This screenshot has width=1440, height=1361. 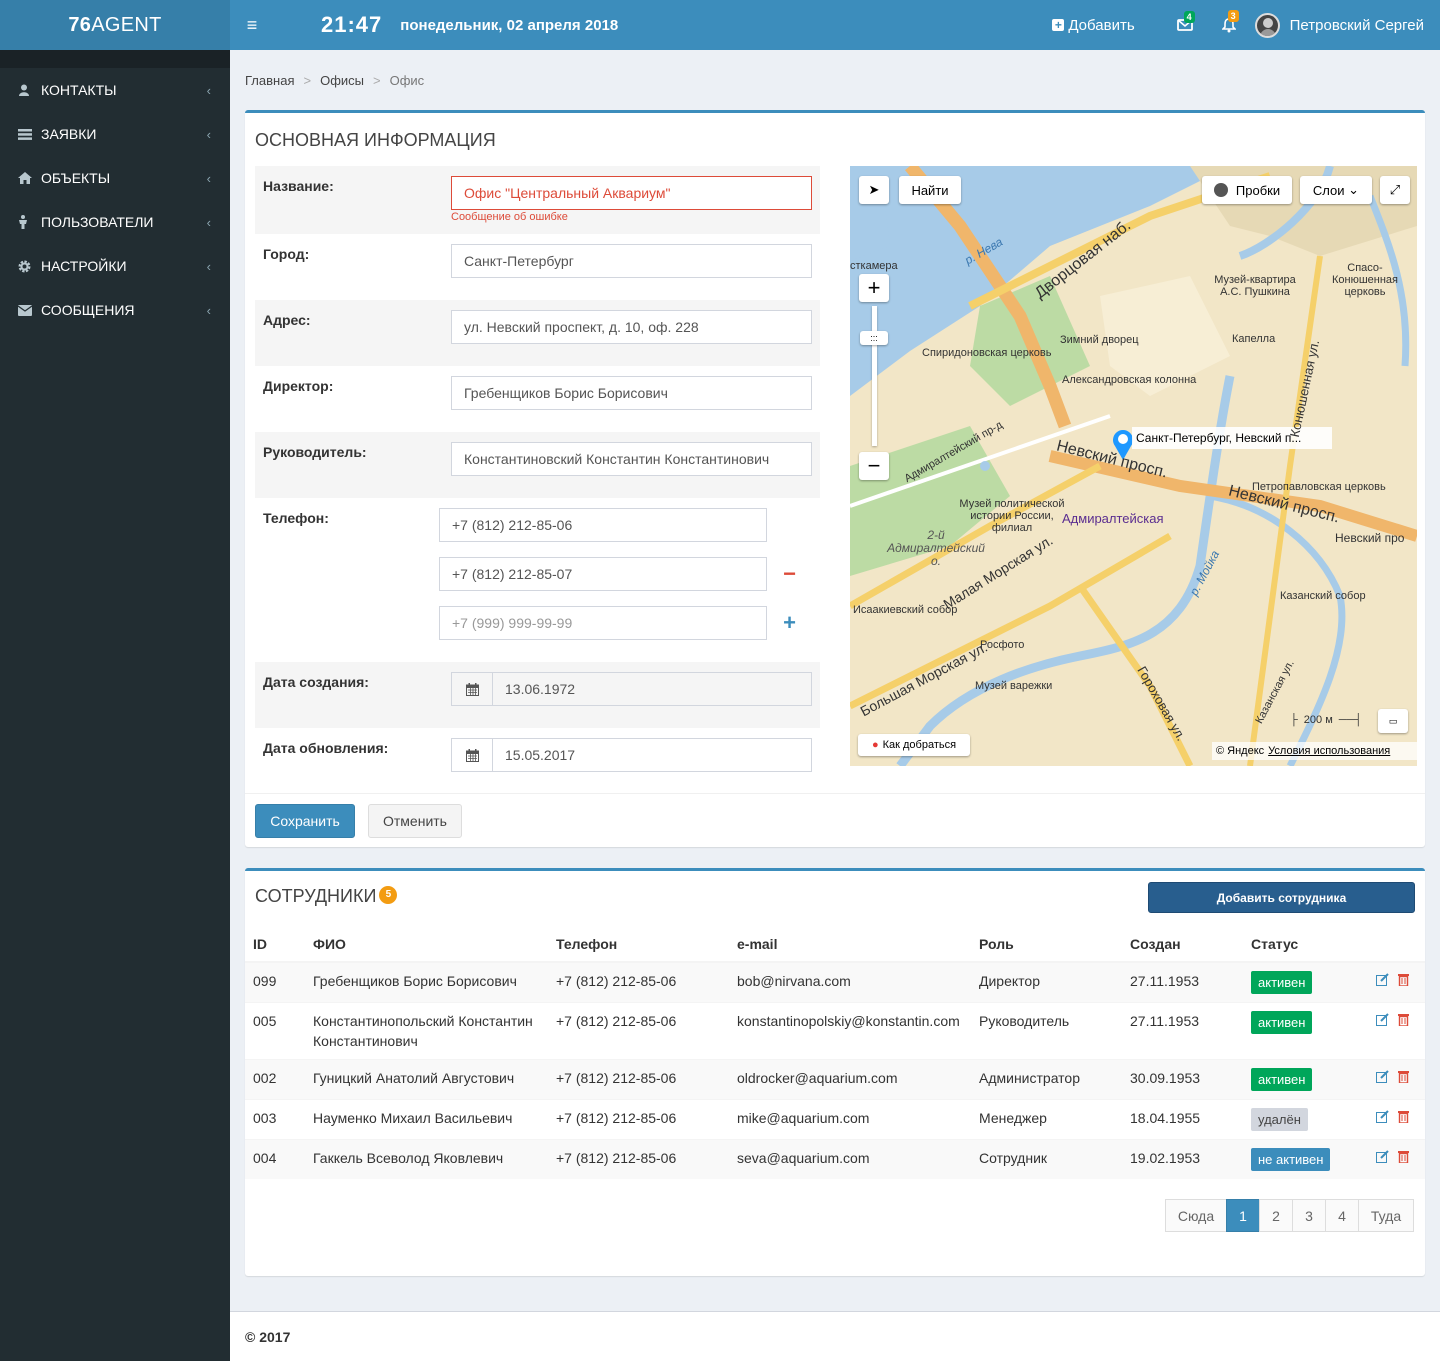 What do you see at coordinates (305, 821) in the screenshot?
I see `save-button: Сохранить` at bounding box center [305, 821].